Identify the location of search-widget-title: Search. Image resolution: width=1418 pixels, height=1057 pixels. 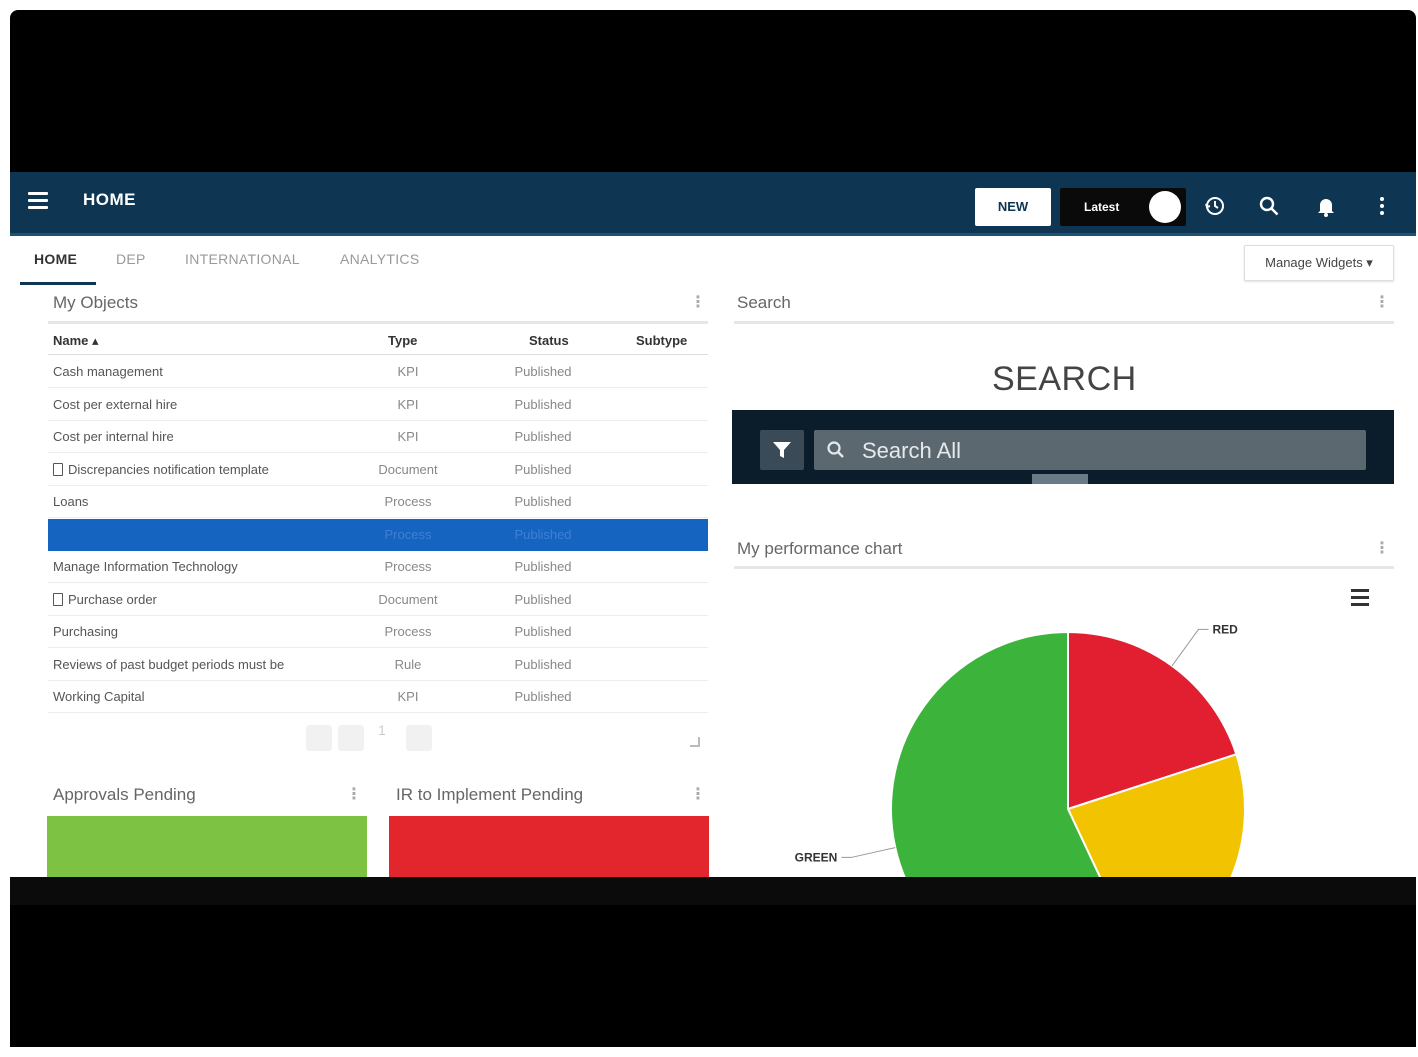
(764, 302).